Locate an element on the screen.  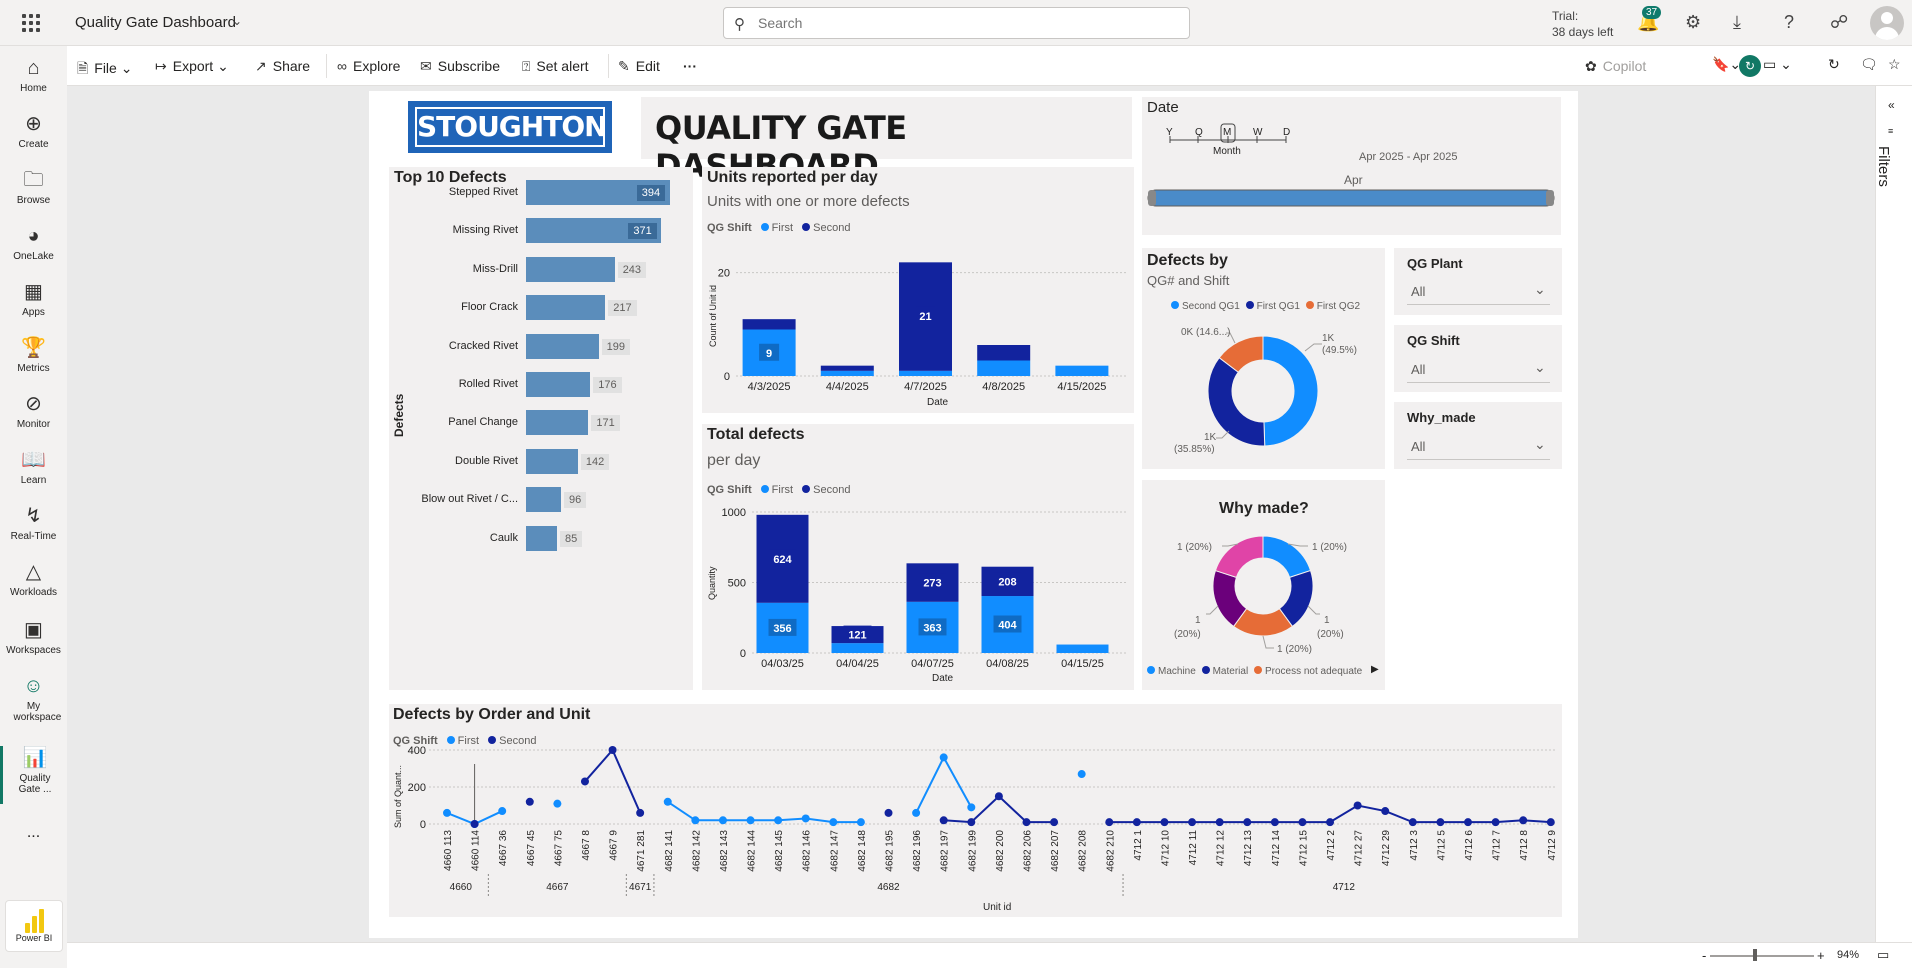
download-icon: ⤓ is located at coordinates (1737, 22).